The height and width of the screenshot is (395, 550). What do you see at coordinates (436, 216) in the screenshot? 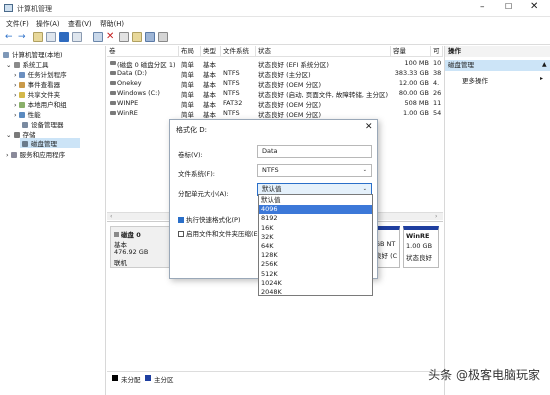
I see `scroll-right-icon: ›` at bounding box center [436, 216].